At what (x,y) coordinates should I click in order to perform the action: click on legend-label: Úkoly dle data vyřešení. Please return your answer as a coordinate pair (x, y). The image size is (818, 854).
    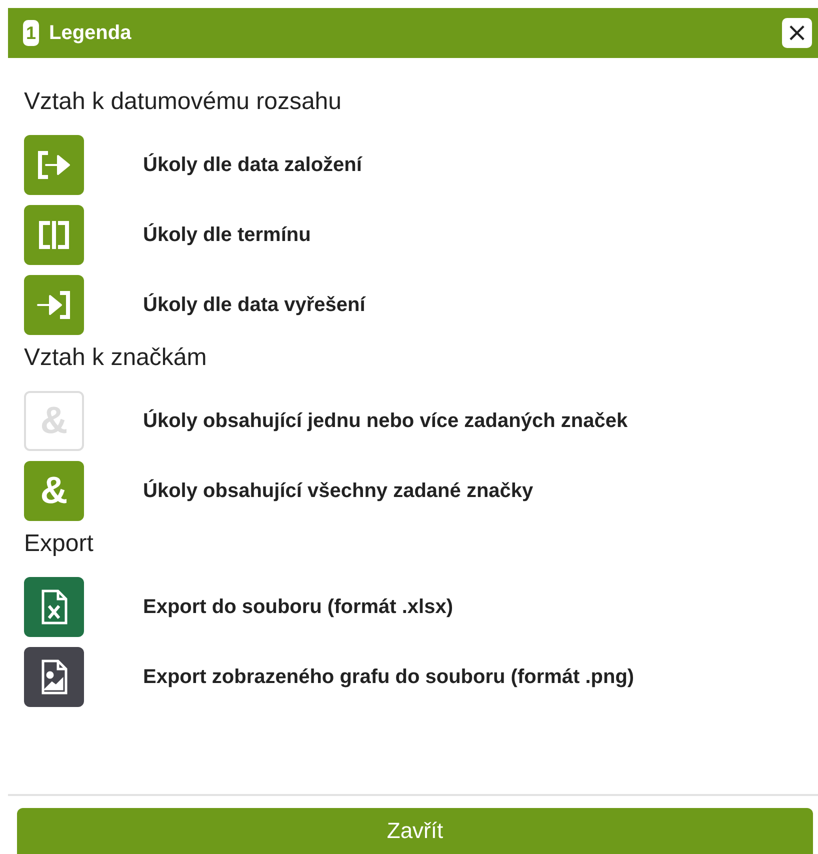
    Looking at the image, I should click on (254, 305).